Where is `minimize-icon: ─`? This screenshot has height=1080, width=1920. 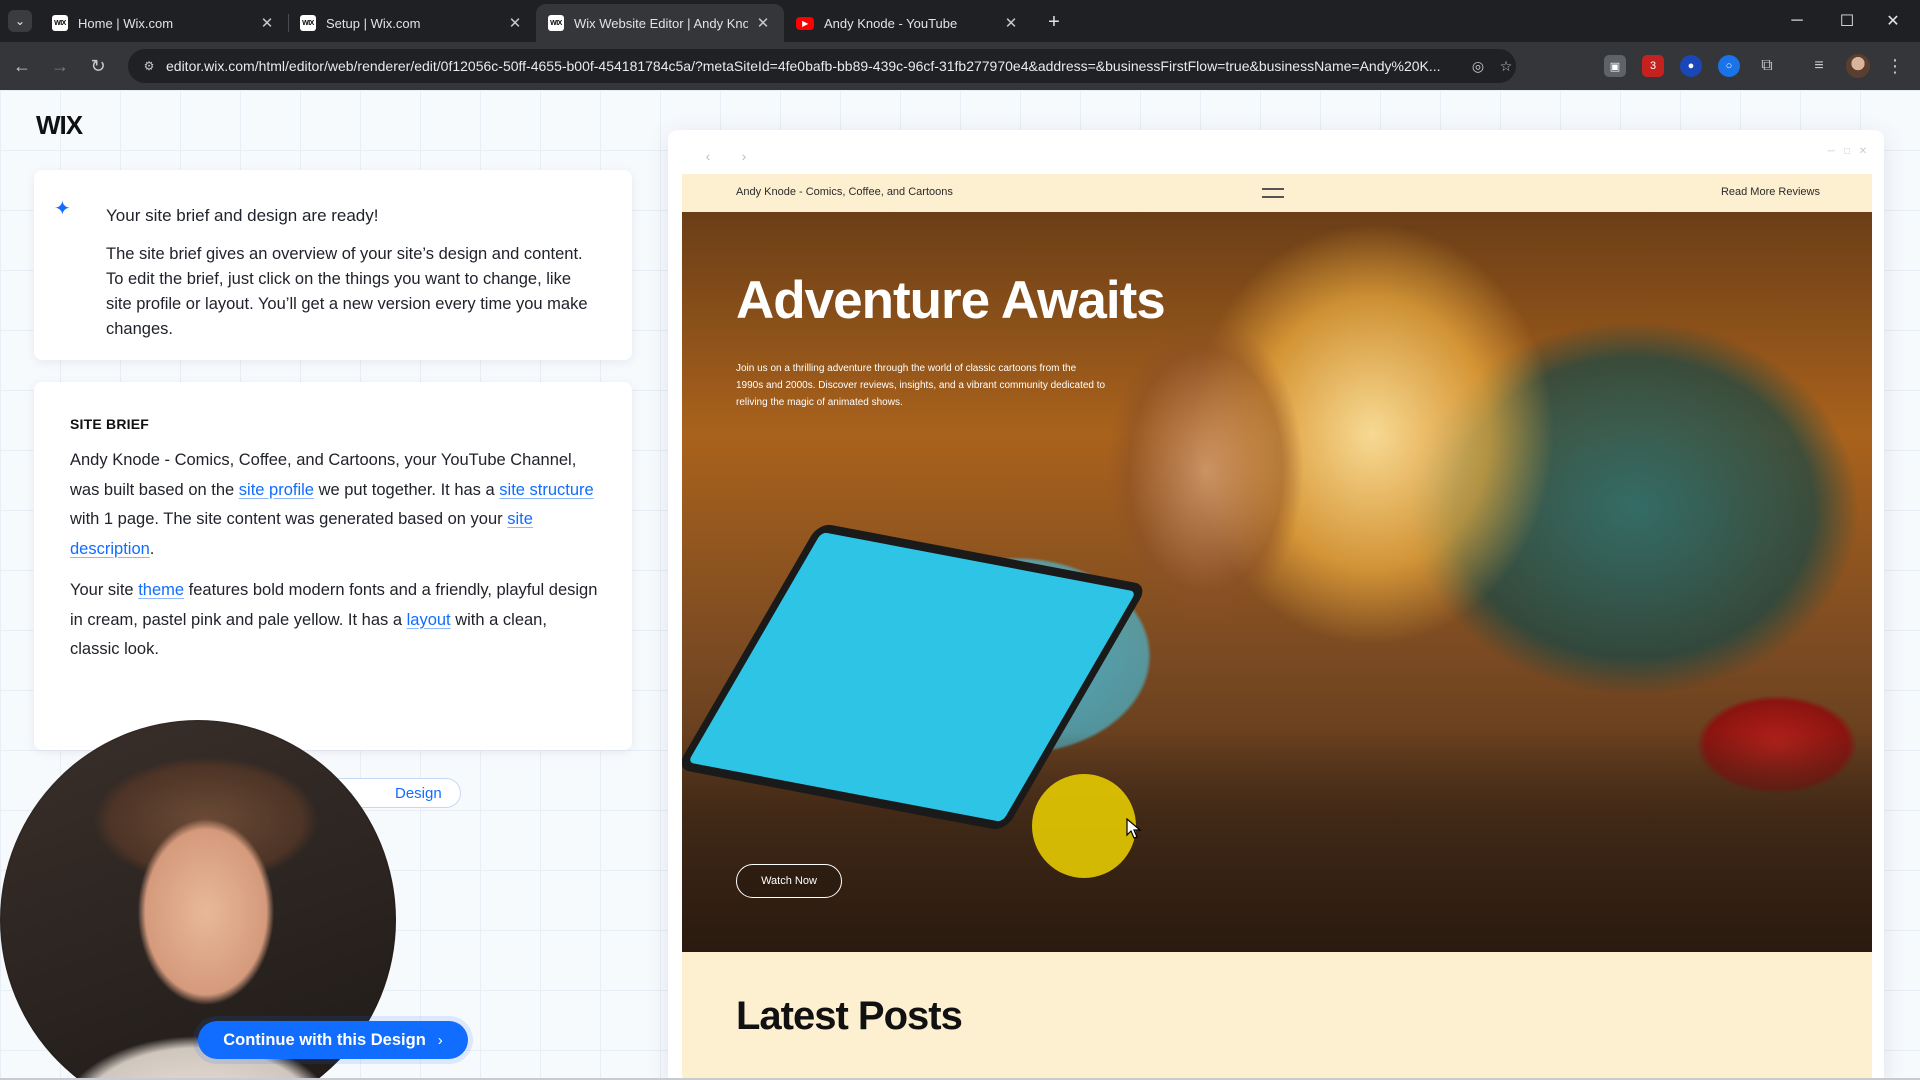 minimize-icon: ─ is located at coordinates (1797, 21).